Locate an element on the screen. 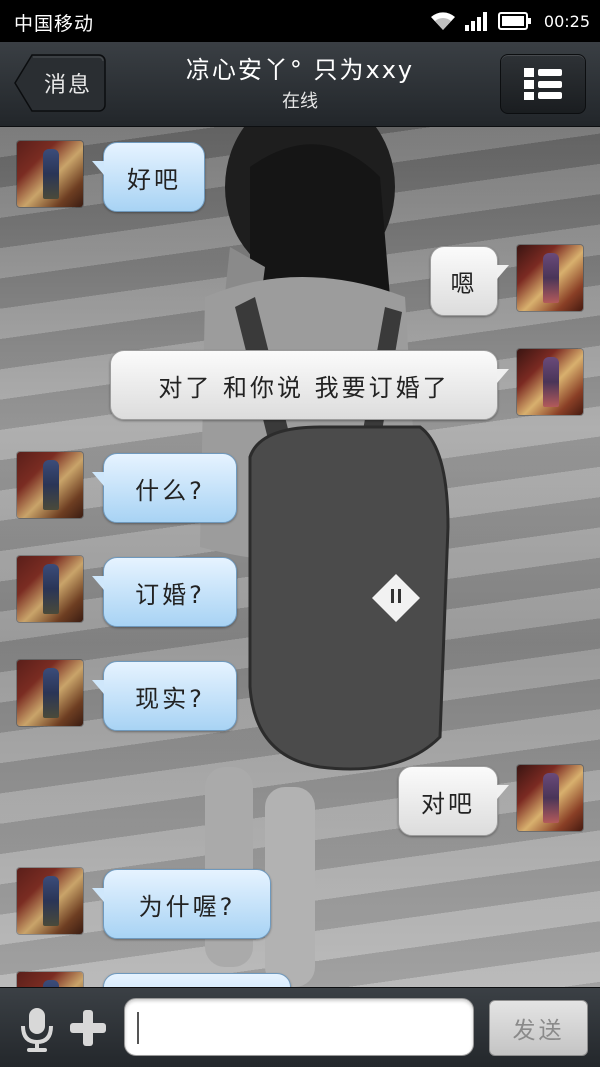 This screenshot has width=600, height=1067. message-bubble-incoming is located at coordinates (197, 980).